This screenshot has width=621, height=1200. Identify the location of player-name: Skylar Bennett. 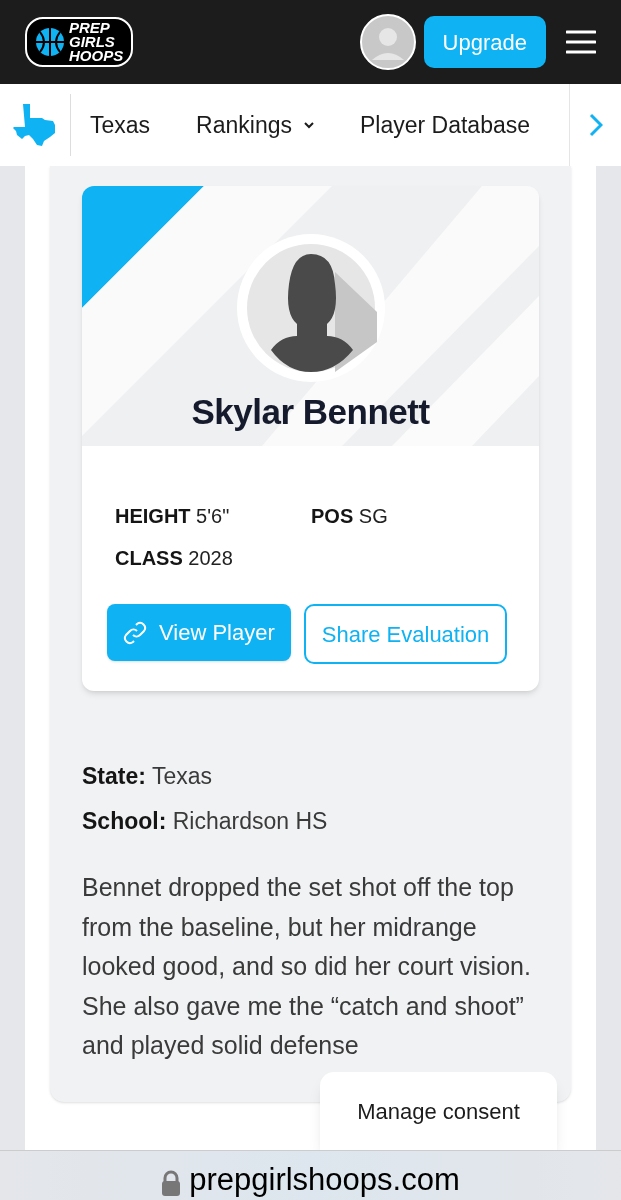
(310, 412).